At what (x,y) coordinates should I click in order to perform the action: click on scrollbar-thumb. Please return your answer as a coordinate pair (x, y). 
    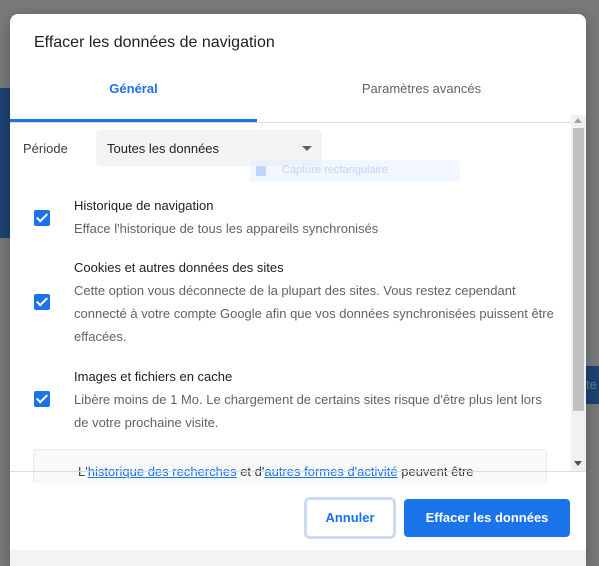
    Looking at the image, I should click on (578, 269).